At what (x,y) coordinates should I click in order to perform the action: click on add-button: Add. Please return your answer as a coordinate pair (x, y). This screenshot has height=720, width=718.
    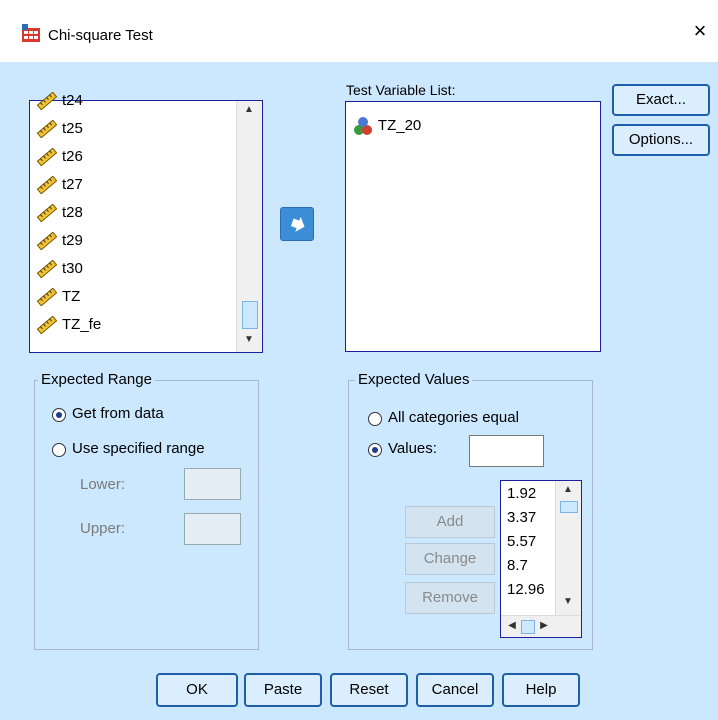
    Looking at the image, I should click on (450, 522).